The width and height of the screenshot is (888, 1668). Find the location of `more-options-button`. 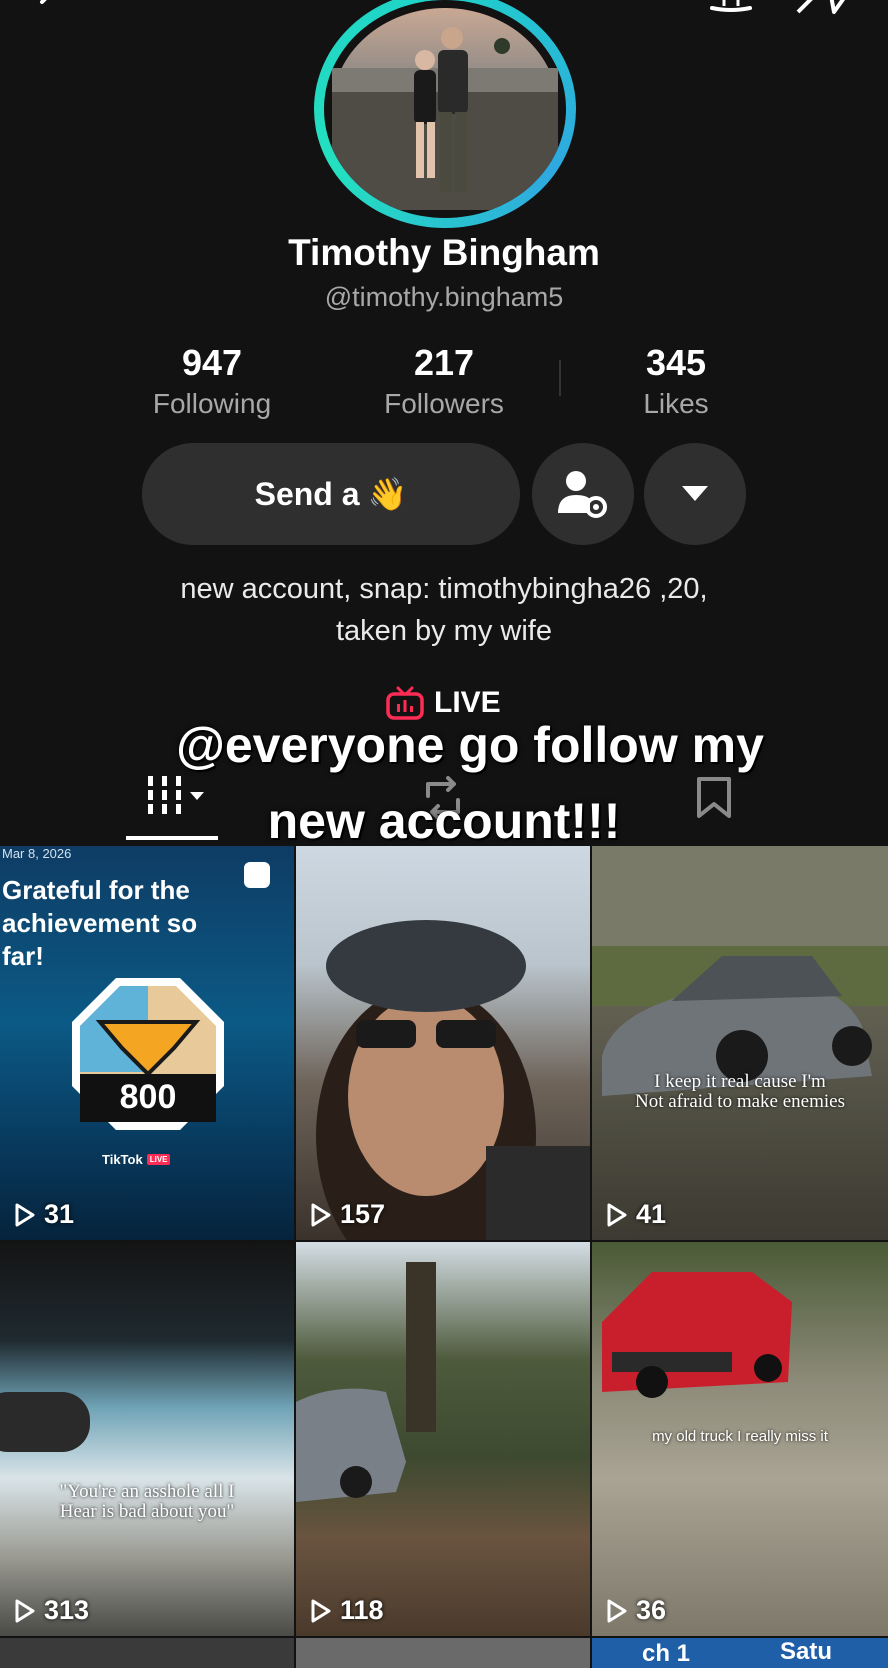

more-options-button is located at coordinates (695, 494).